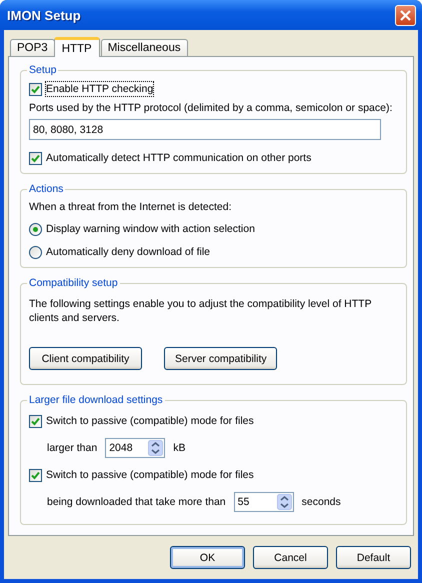  I want to click on tab: Miscellaneous, so click(144, 47).